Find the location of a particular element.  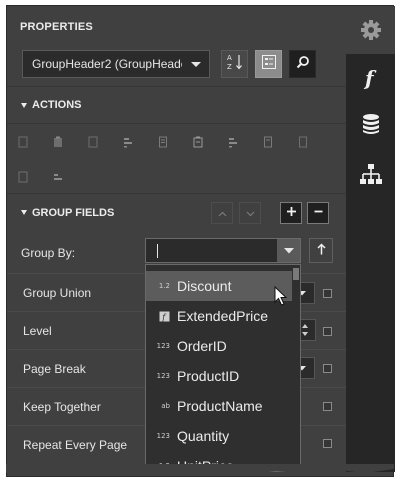

field-item-productname: ab ProductName is located at coordinates (219, 406).